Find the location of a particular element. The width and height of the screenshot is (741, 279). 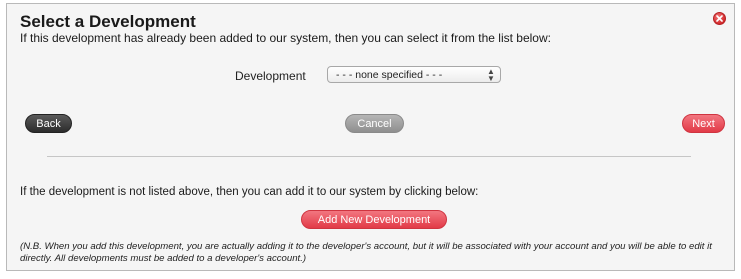

section-divider is located at coordinates (369, 156).